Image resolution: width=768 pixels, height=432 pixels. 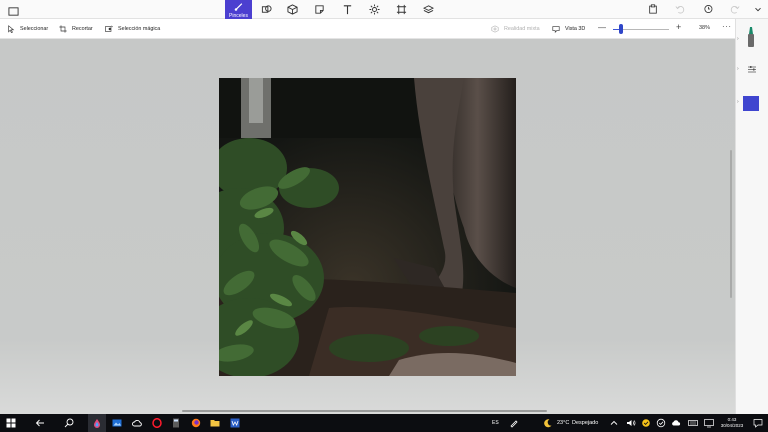 I want to click on taskbar-firefox, so click(x=195, y=422).